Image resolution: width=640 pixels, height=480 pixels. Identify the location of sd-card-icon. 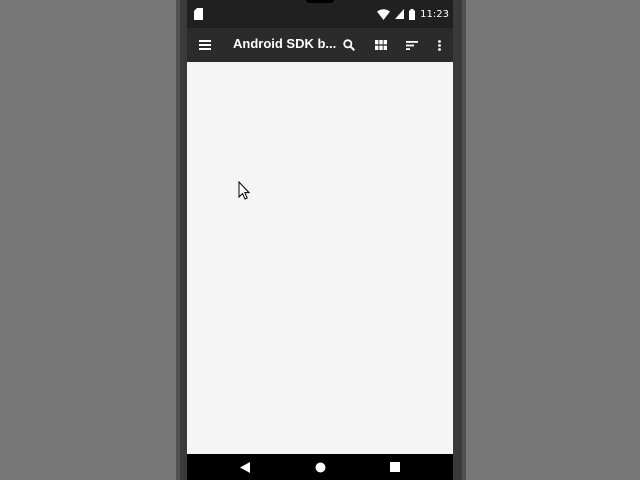
(198, 14).